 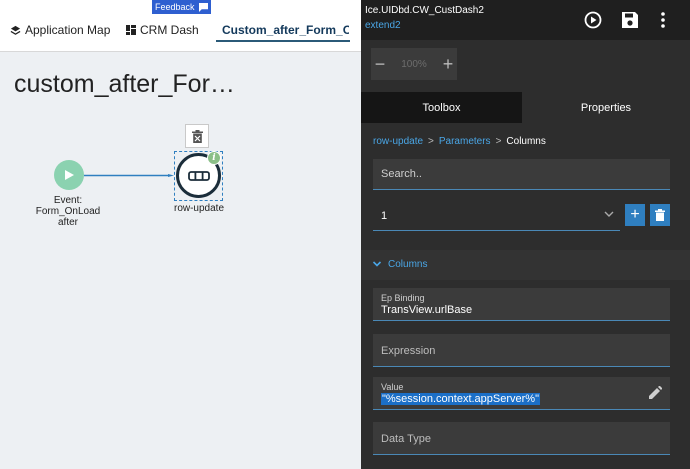 I want to click on dashboard-icon, so click(x=131, y=30).